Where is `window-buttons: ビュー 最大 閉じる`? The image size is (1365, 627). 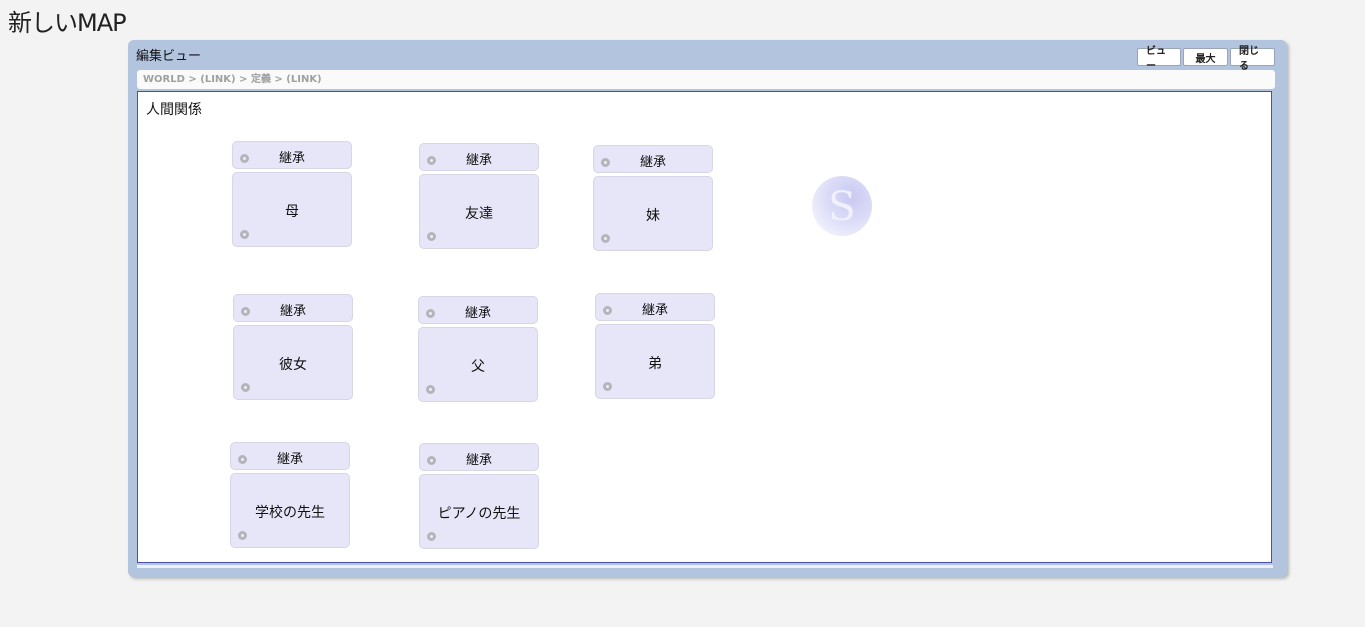
window-buttons: ビュー 最大 閉じる is located at coordinates (1206, 59).